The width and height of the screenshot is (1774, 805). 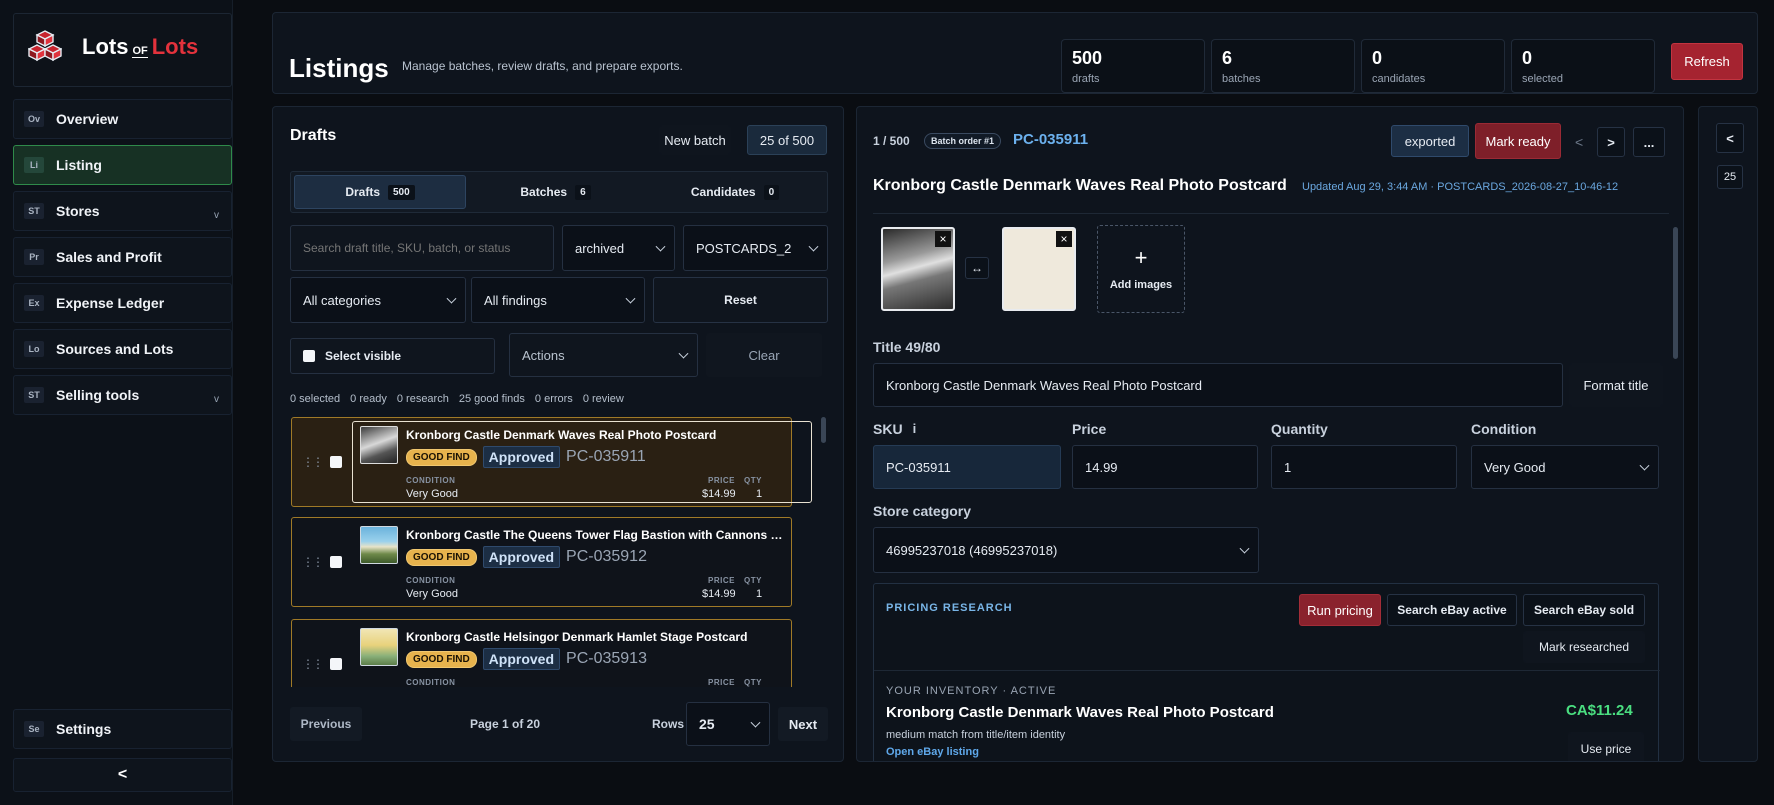 What do you see at coordinates (122, 349) in the screenshot?
I see `sidebar-item-sources-lots: Lo Sources and Lots` at bounding box center [122, 349].